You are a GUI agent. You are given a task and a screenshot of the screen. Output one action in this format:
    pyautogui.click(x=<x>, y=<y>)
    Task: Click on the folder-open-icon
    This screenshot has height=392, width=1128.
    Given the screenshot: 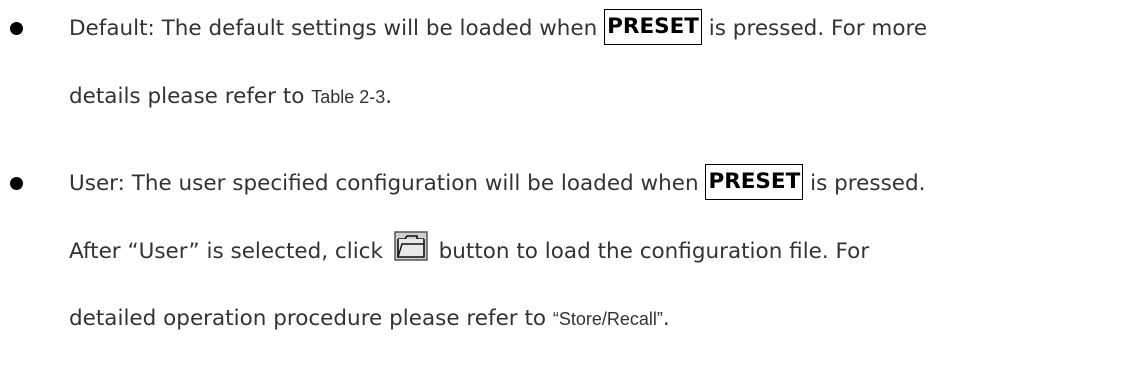 What is the action you would take?
    pyautogui.click(x=411, y=246)
    